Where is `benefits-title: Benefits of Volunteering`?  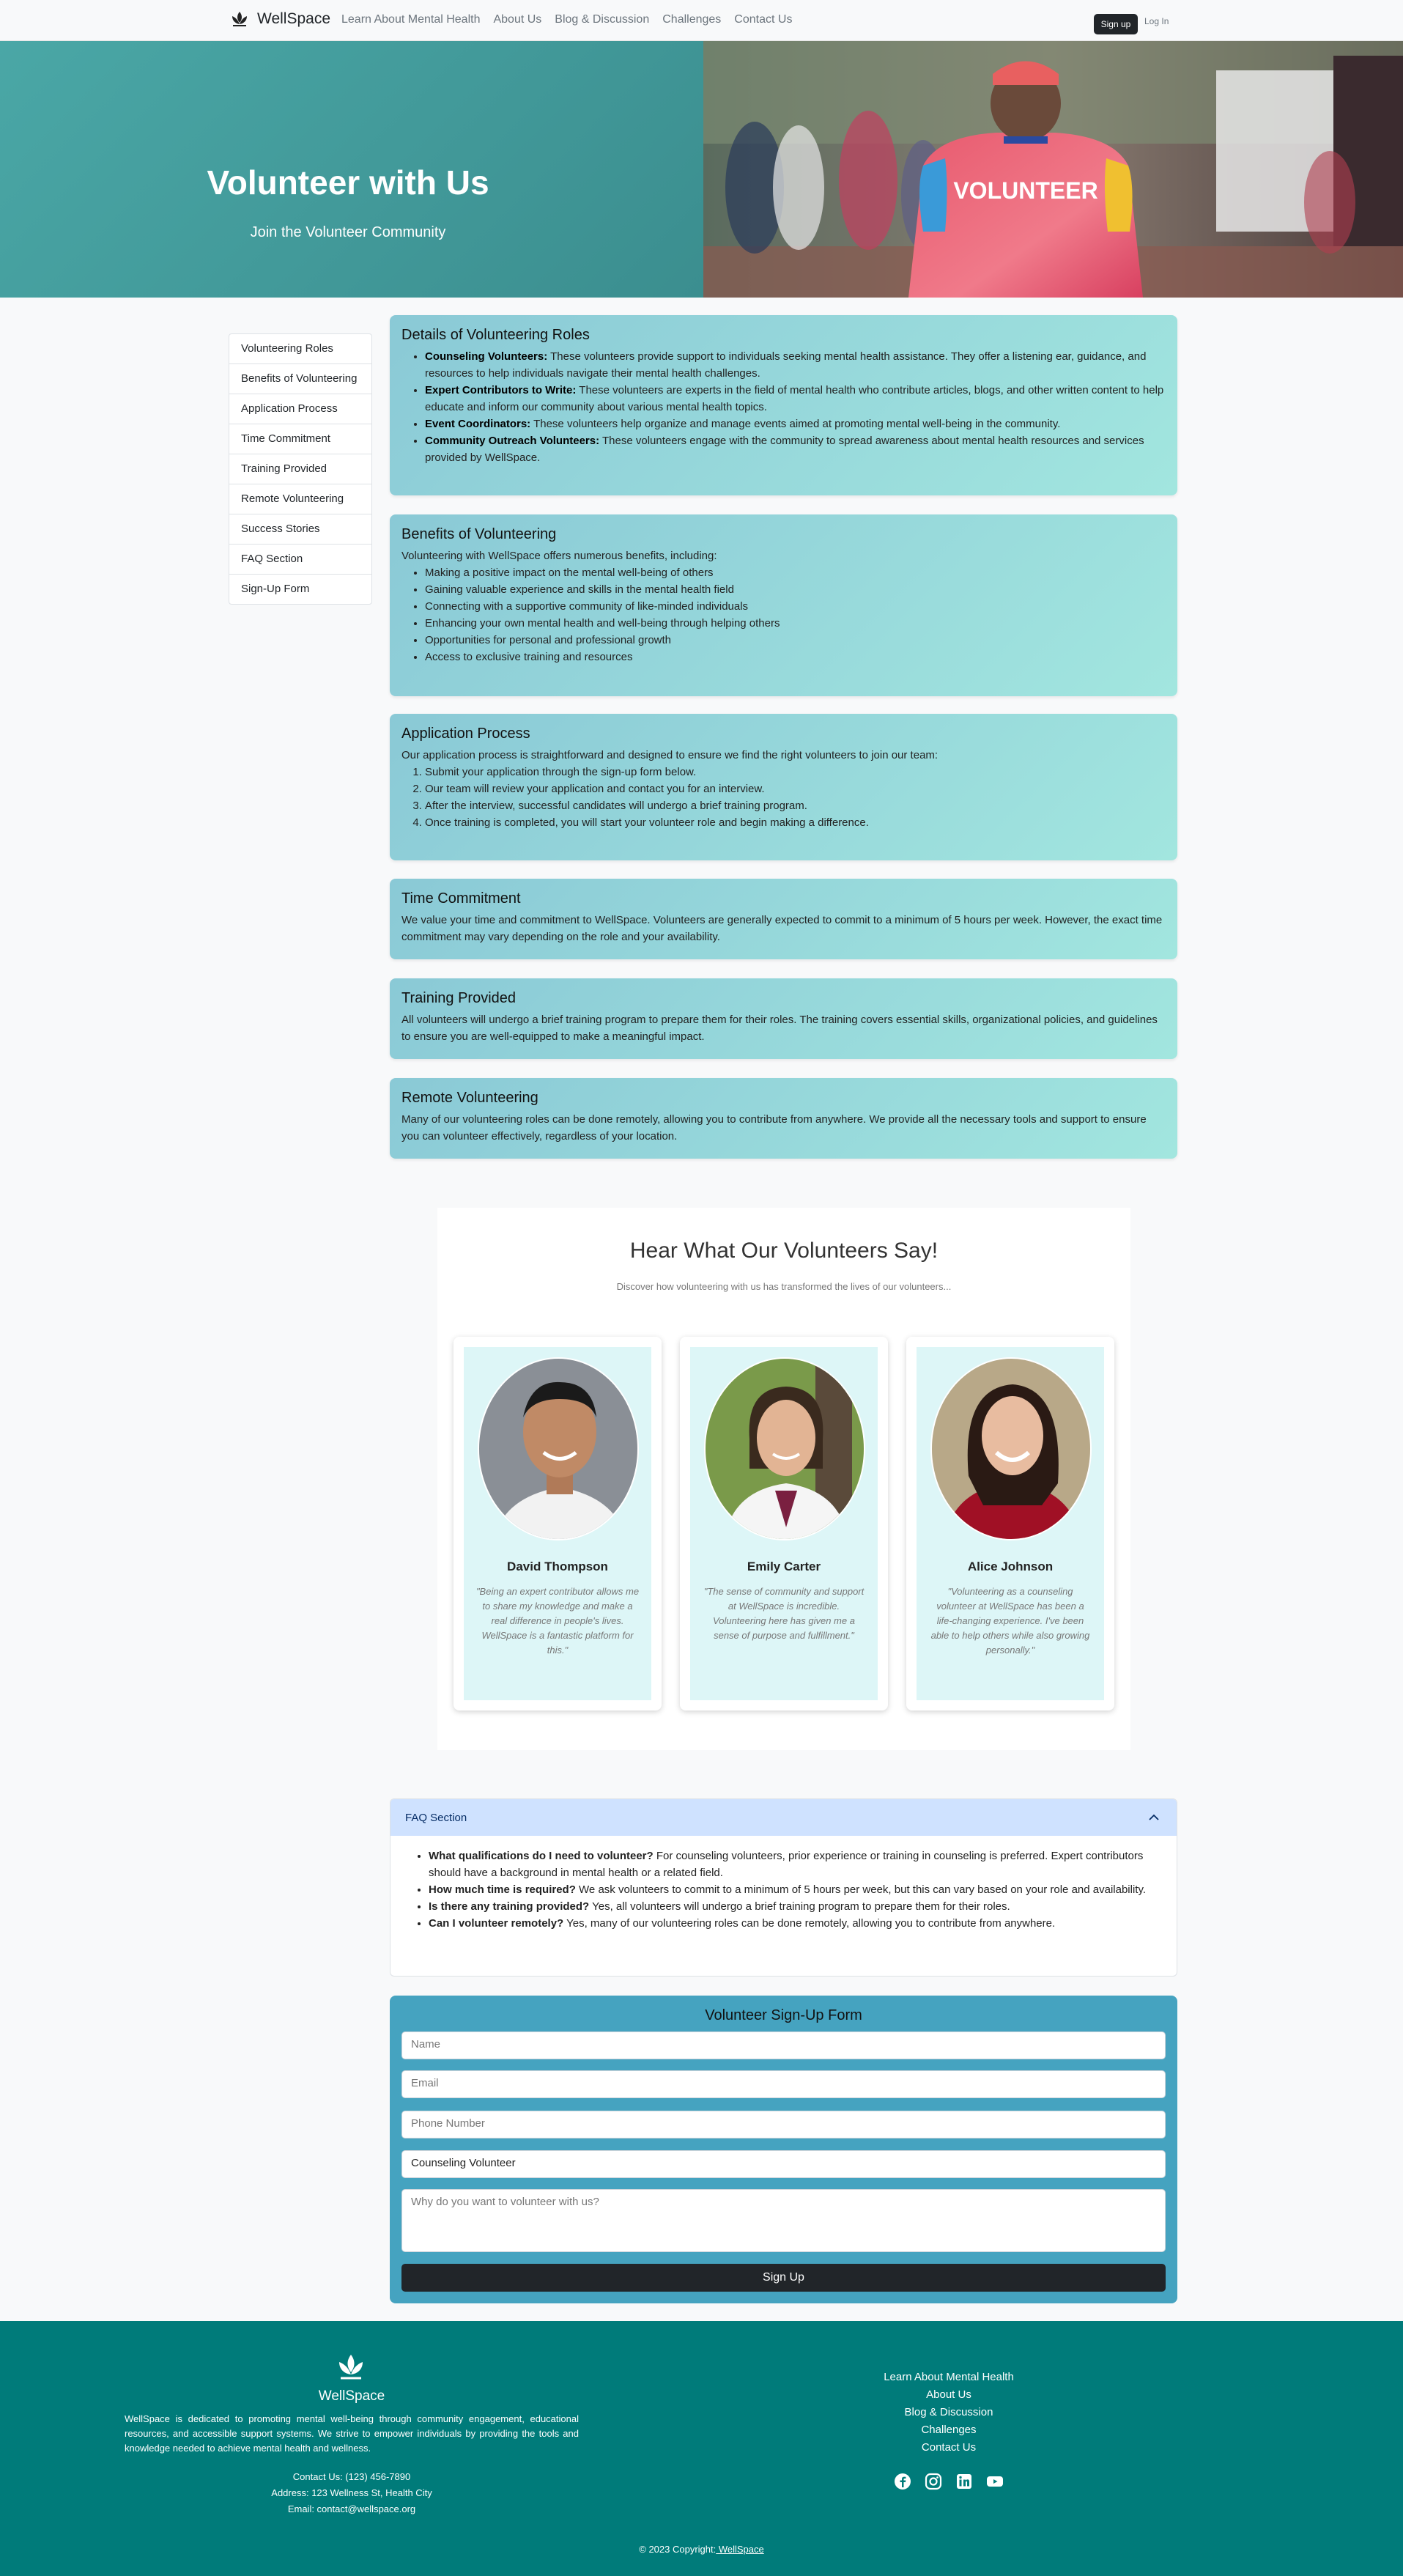 benefits-title: Benefits of Volunteering is located at coordinates (479, 534).